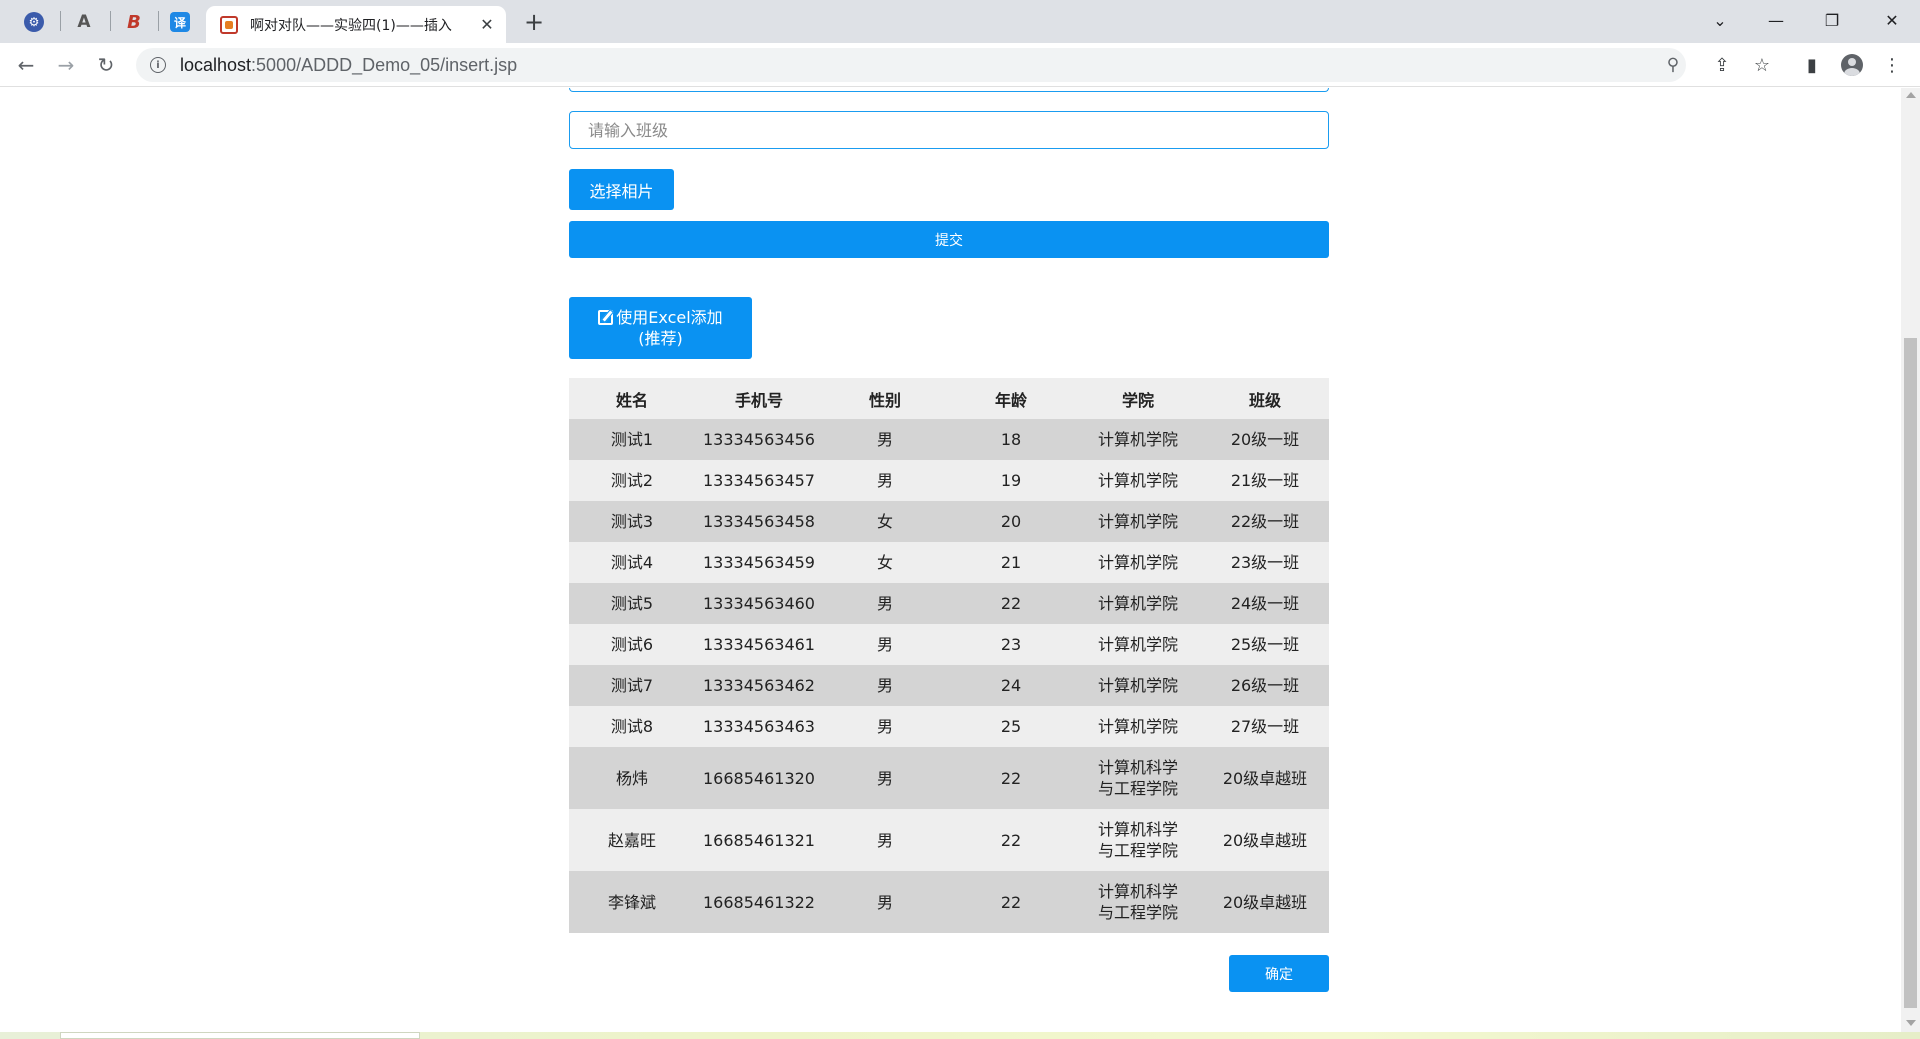 The width and height of the screenshot is (1920, 1039). Describe the element at coordinates (949, 840) in the screenshot. I see `table-row: 赵嘉旺 16685461321 男 22 计算机科学 与工程学院 20级卓越班` at that location.